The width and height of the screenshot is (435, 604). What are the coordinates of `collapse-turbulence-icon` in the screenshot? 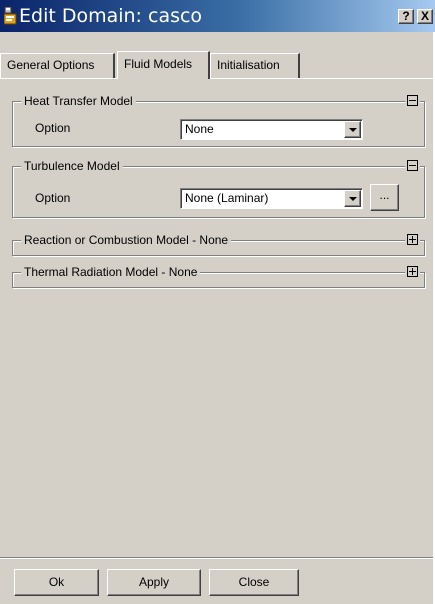 It's located at (412, 165).